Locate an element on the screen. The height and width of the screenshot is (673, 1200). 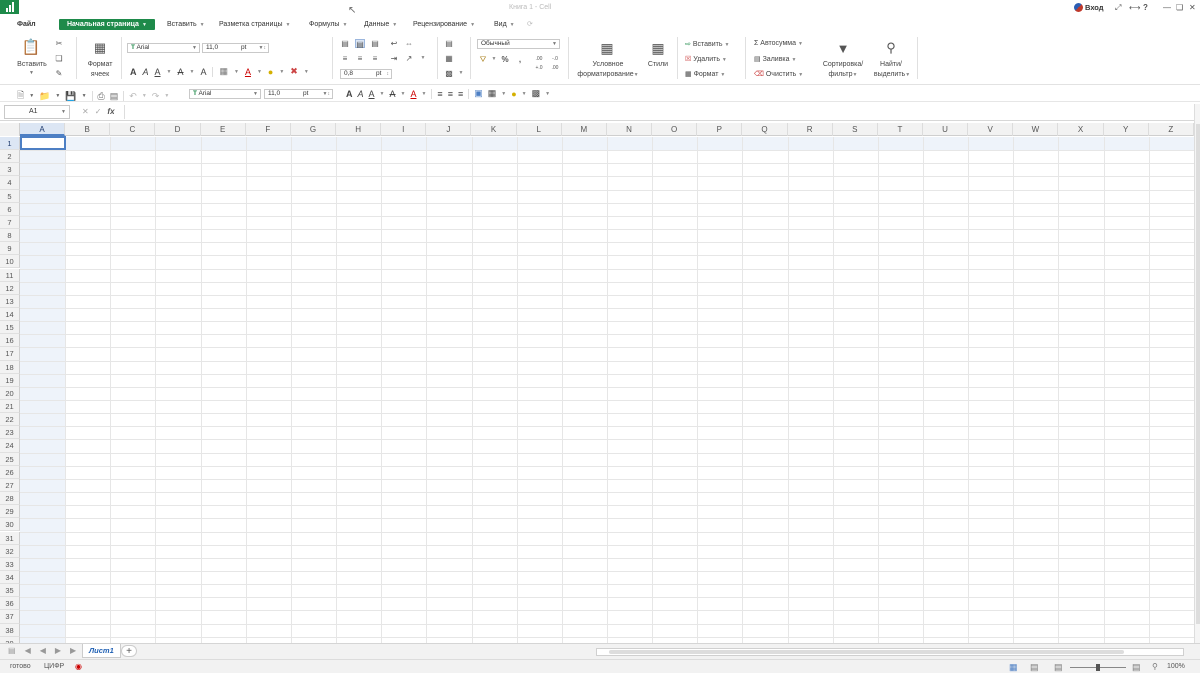
quick-align-right-icon: ≡ is located at coordinates (460, 94).